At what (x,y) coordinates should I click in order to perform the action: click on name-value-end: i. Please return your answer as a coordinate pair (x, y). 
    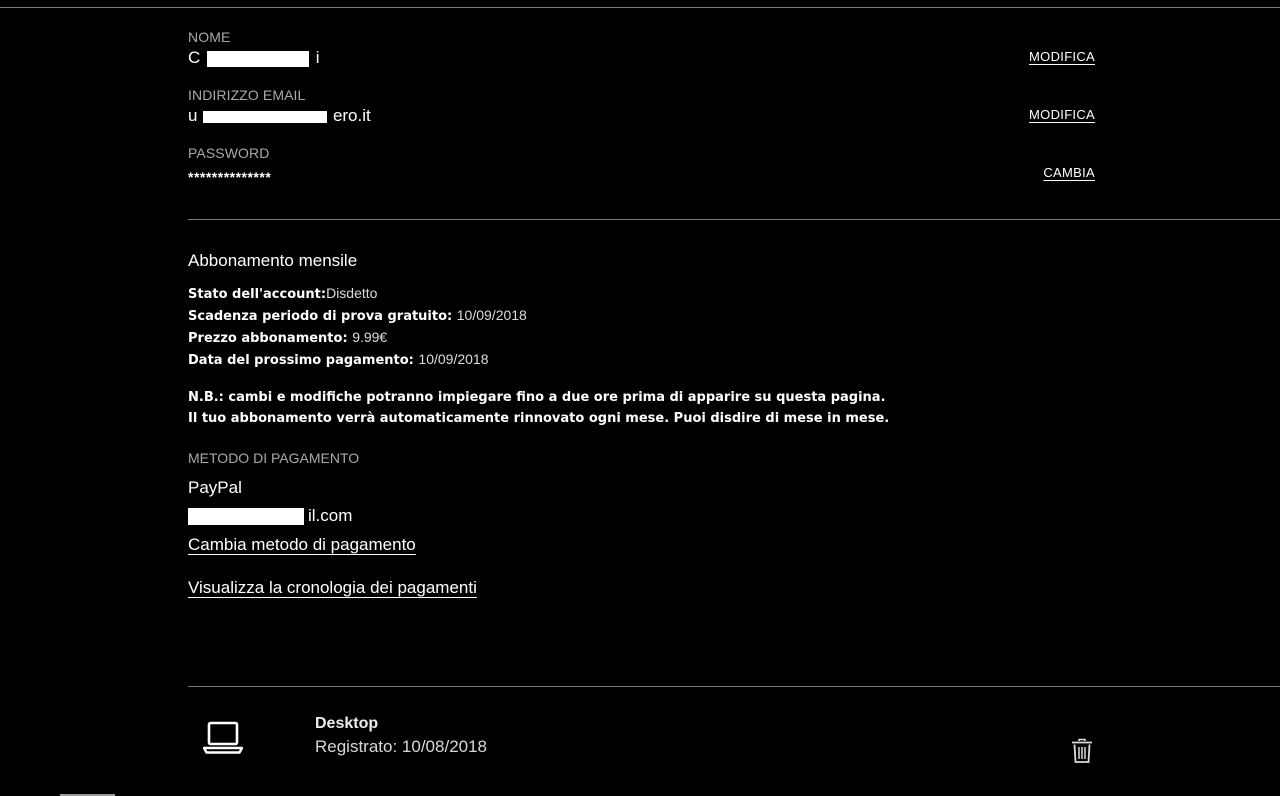
    Looking at the image, I should click on (317, 57).